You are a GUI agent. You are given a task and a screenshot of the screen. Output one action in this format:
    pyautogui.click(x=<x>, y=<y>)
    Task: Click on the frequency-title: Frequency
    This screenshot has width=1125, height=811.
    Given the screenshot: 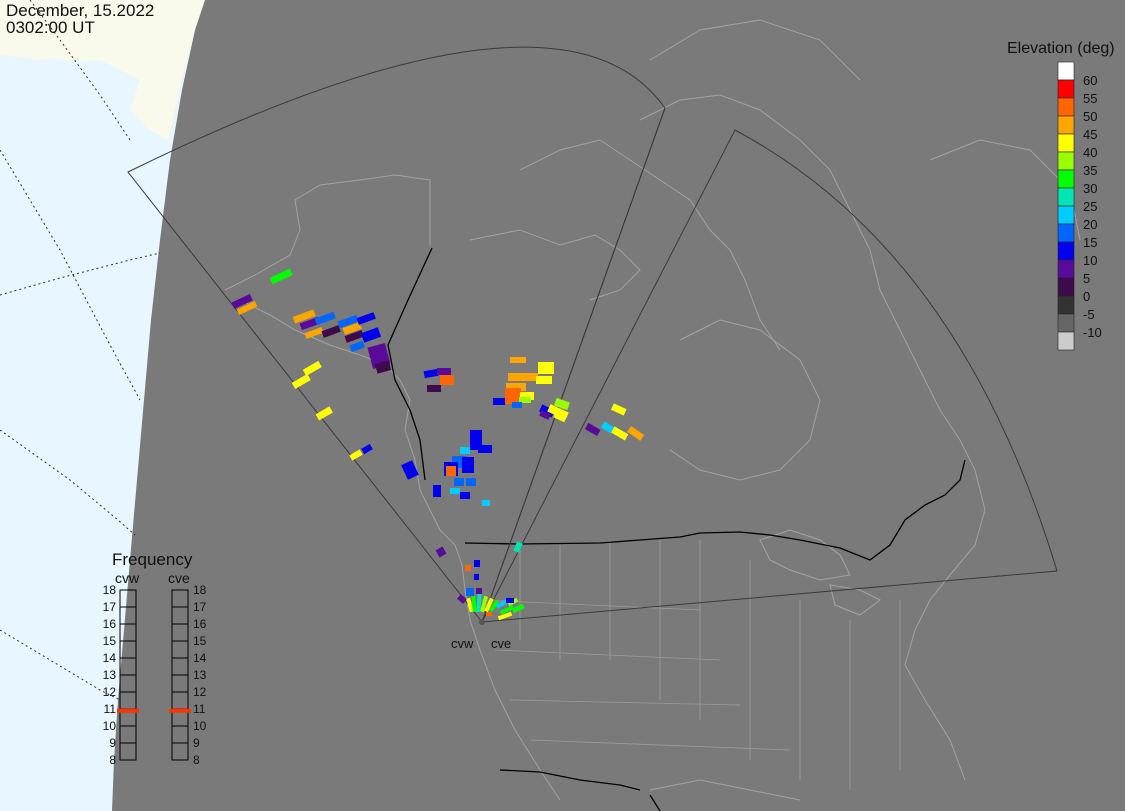 What is the action you would take?
    pyautogui.click(x=152, y=559)
    